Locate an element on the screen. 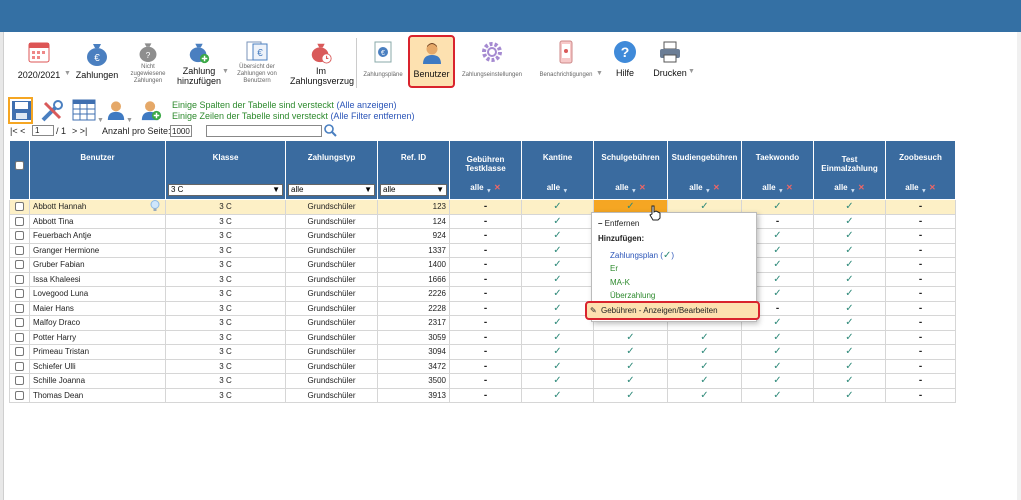 This screenshot has width=1021, height=500. schulgebuehren-filter: alle ▼ ✕ is located at coordinates (630, 189).